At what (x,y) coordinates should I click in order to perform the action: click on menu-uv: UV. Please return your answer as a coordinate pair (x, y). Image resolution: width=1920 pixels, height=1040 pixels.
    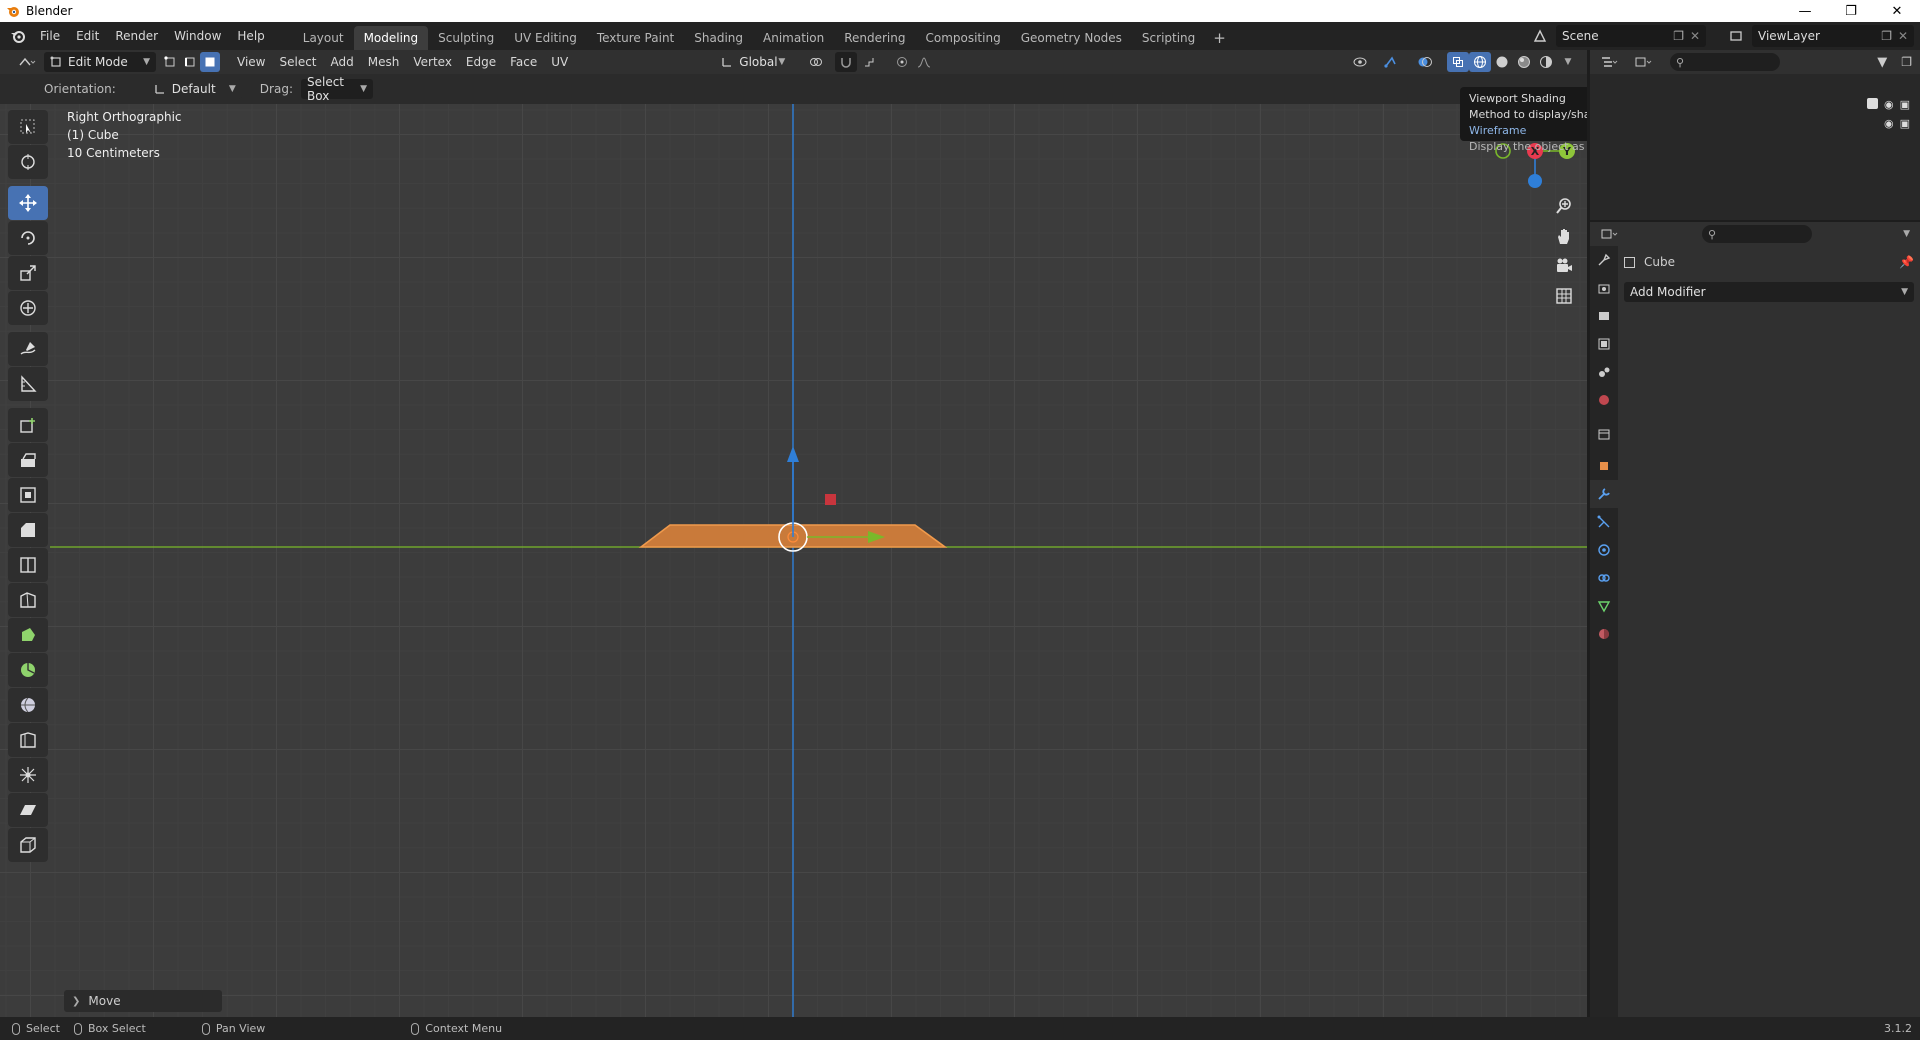
    Looking at the image, I should click on (559, 62).